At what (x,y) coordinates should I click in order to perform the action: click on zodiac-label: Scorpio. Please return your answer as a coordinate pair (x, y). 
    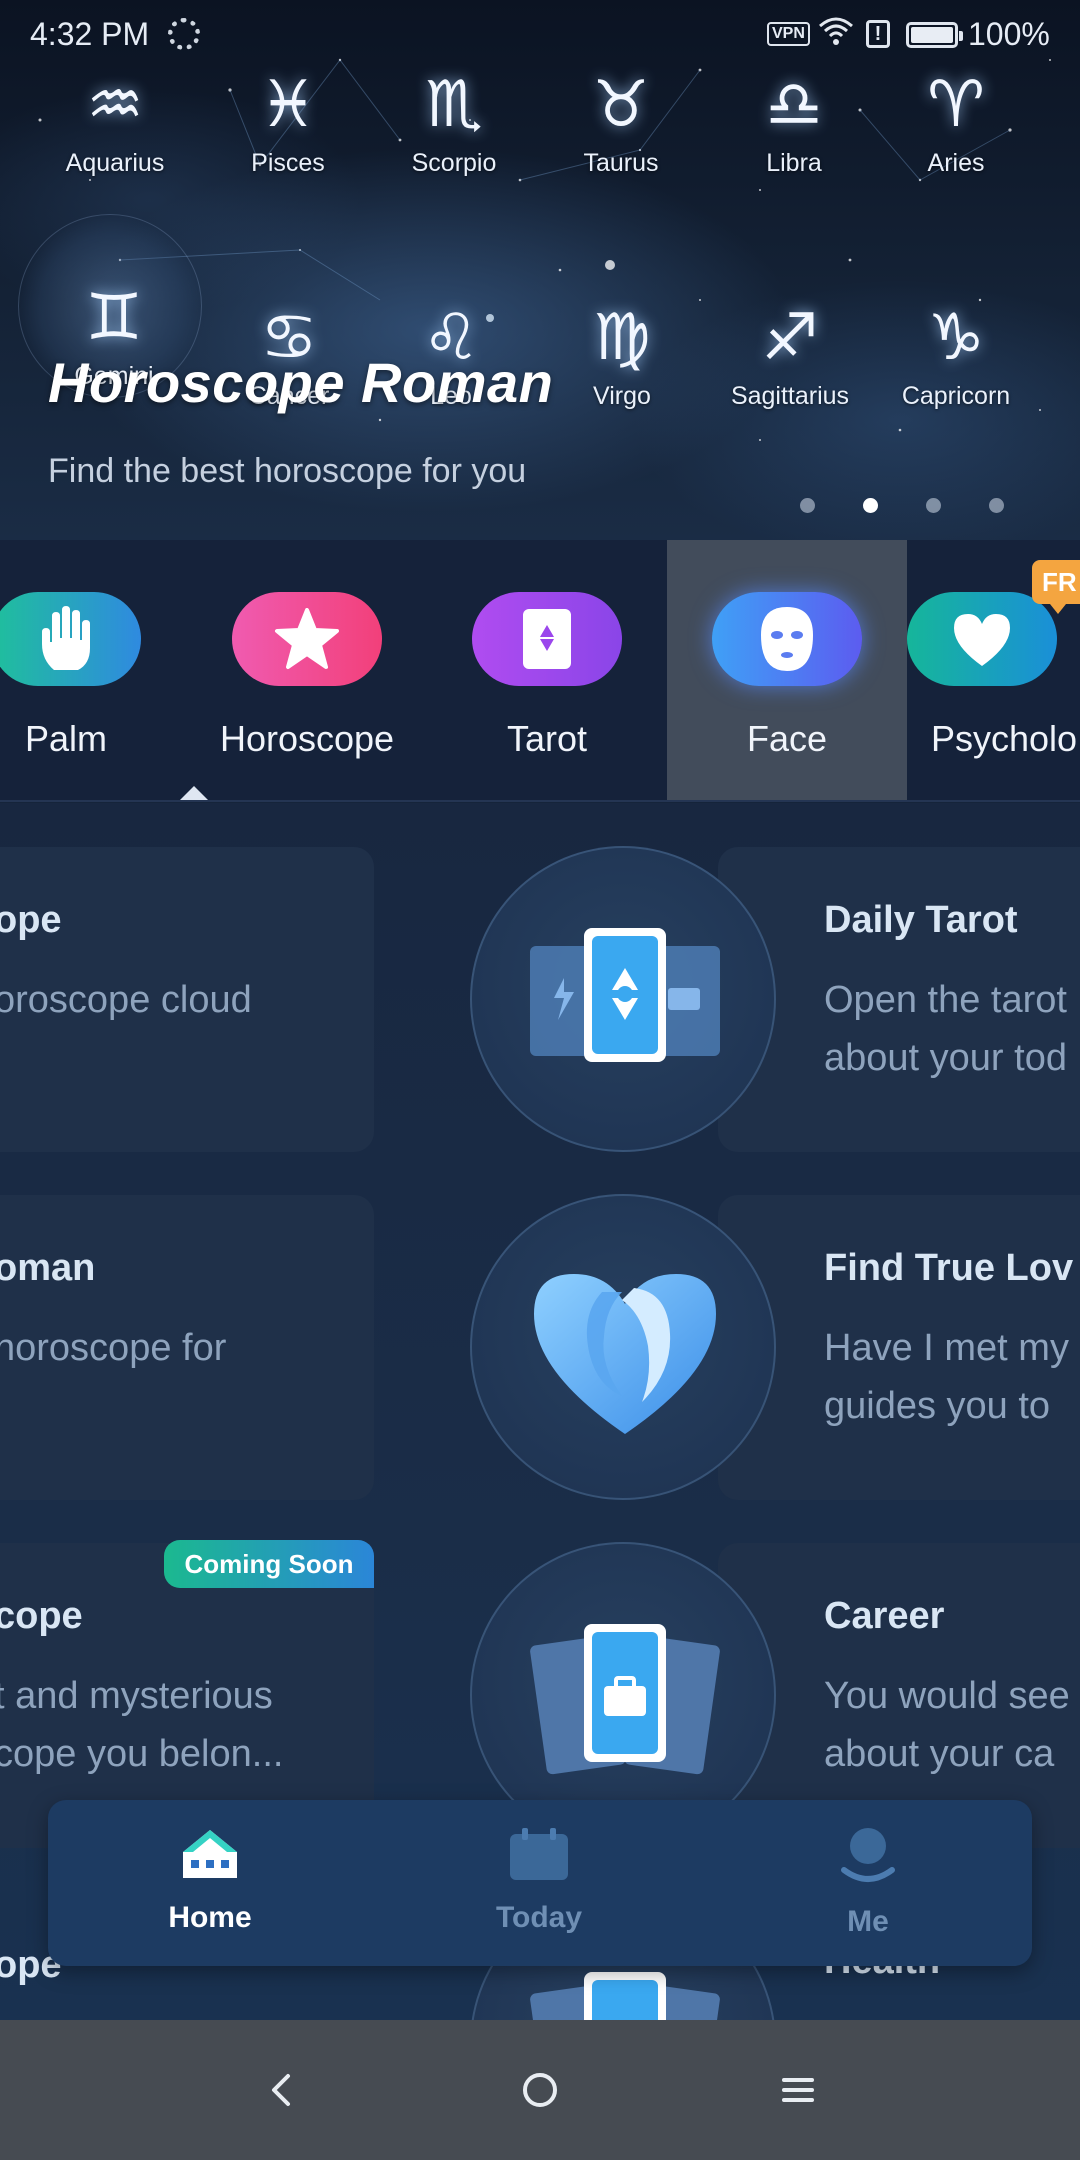
    Looking at the image, I should click on (454, 163).